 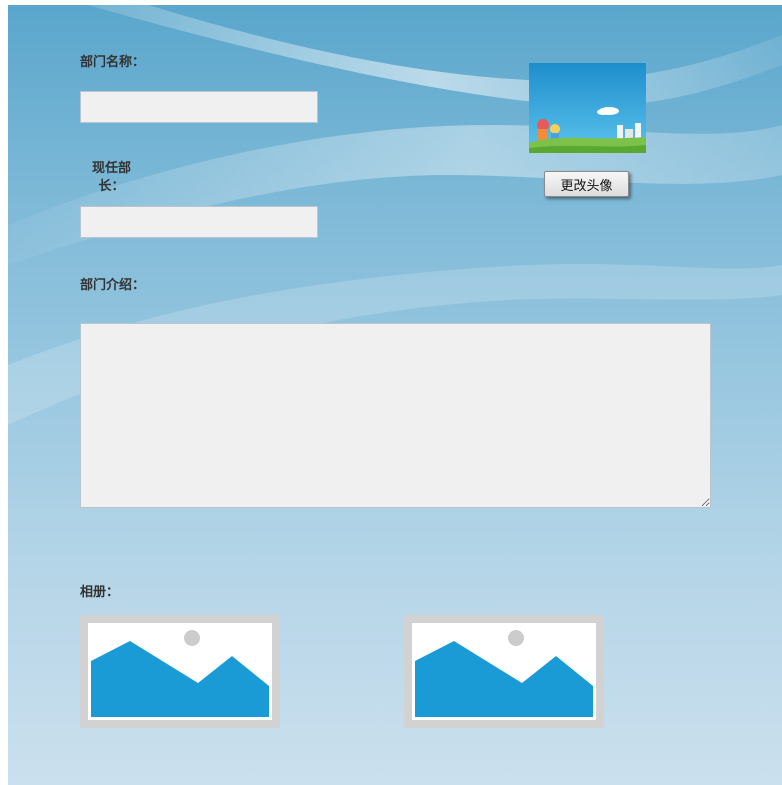 What do you see at coordinates (199, 222) in the screenshot?
I see `current-head-input` at bounding box center [199, 222].